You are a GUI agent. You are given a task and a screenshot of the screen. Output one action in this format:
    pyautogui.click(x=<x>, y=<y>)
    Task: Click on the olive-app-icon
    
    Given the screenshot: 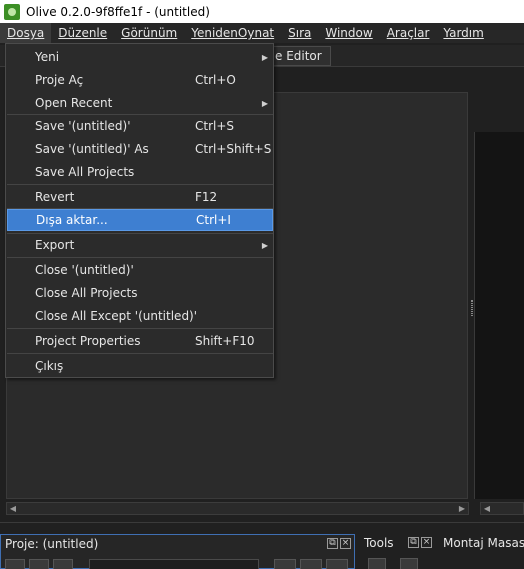 What is the action you would take?
    pyautogui.click(x=12, y=11)
    